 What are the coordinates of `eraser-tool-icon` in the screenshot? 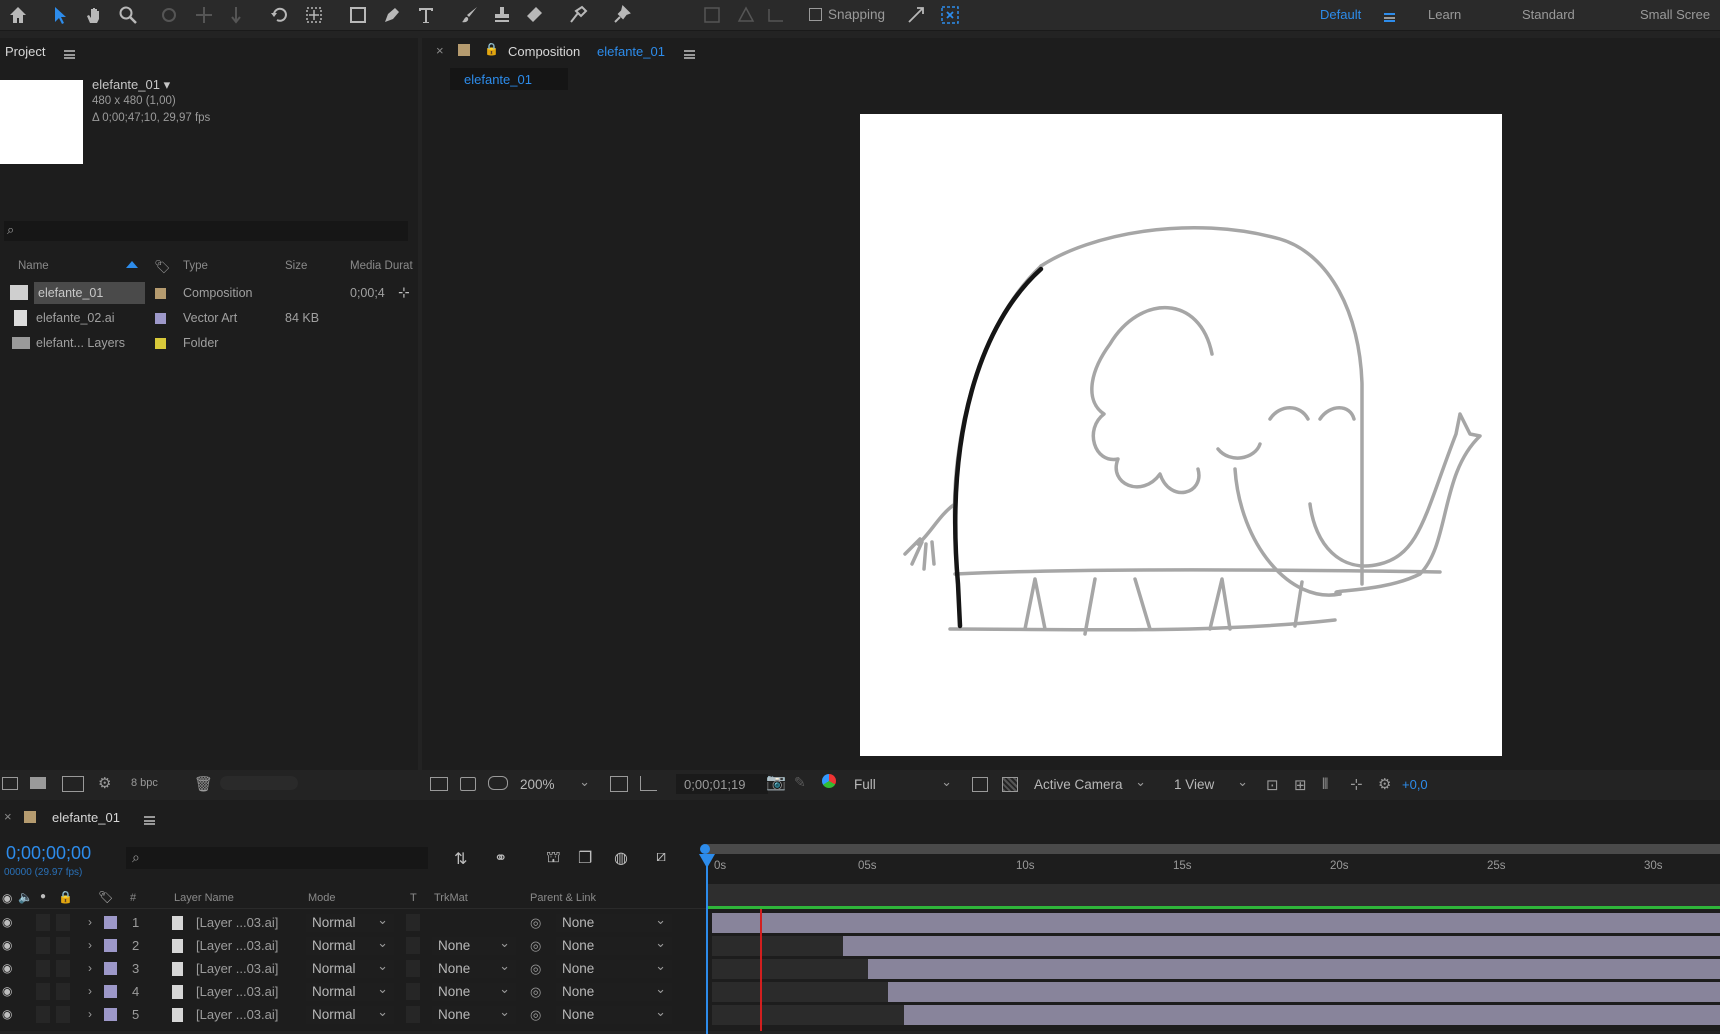 It's located at (534, 15).